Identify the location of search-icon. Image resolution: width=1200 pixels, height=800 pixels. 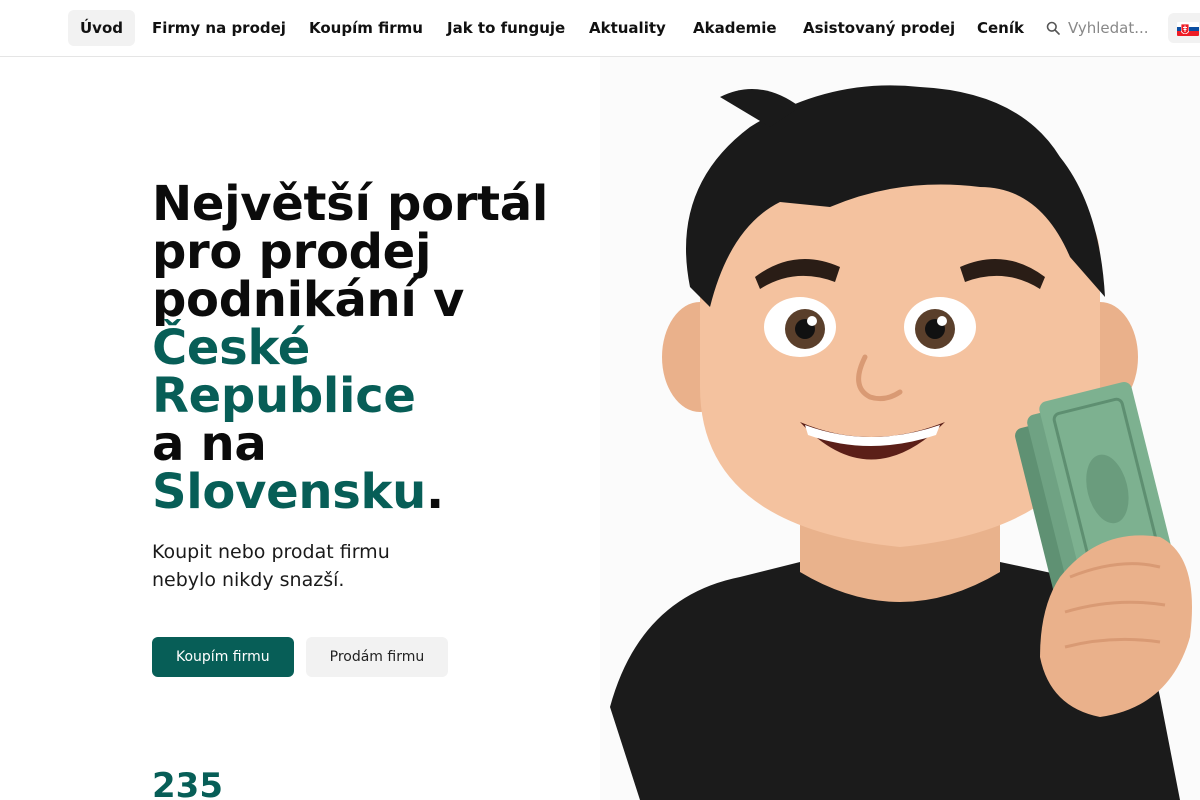
(1053, 28).